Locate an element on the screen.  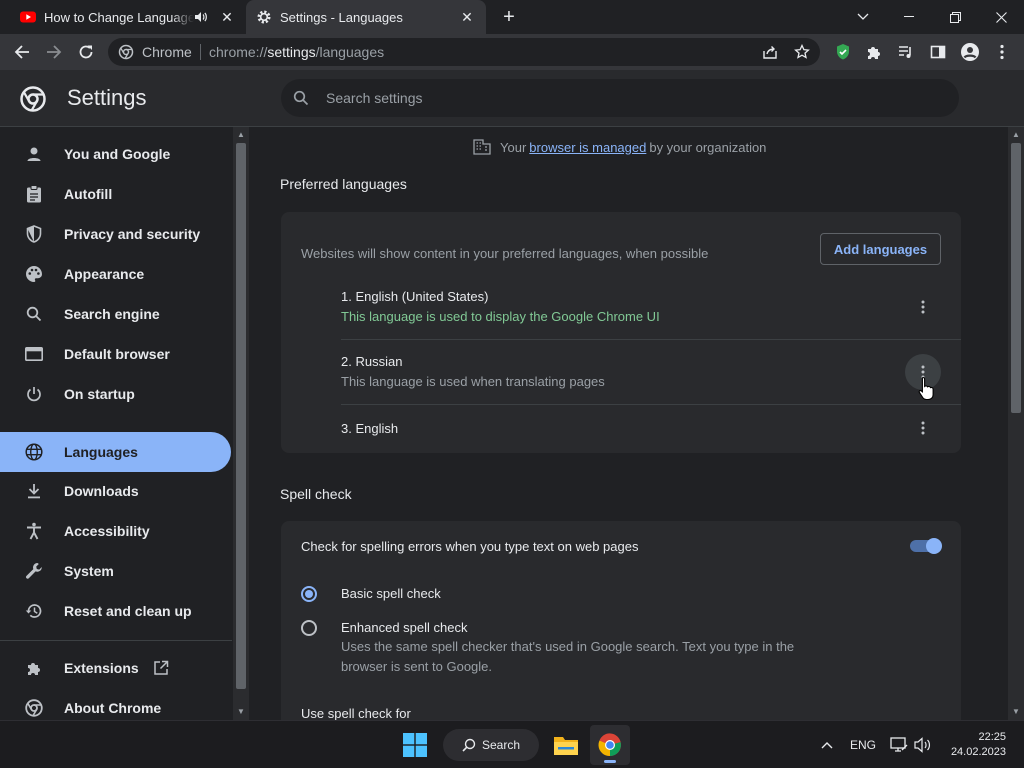
tray-overflow-button is located at coordinates (827, 745).